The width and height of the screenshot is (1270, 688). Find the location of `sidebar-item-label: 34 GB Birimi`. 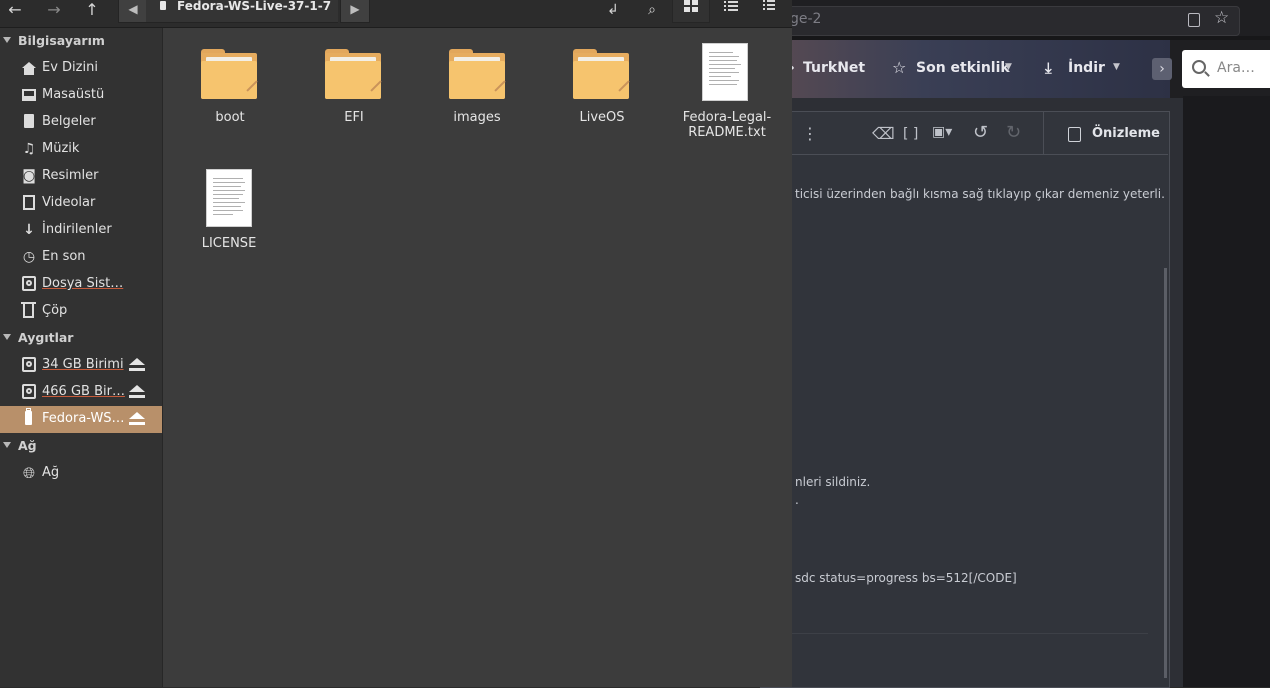

sidebar-item-label: 34 GB Birimi is located at coordinates (83, 364).